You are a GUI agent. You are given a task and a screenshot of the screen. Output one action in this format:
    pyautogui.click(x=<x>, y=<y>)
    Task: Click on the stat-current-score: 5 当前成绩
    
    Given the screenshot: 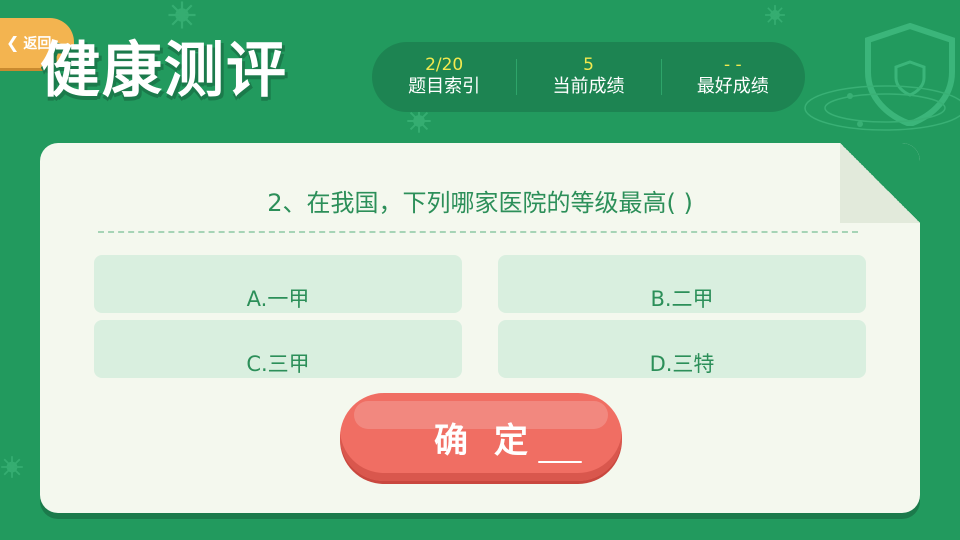 What is the action you would take?
    pyautogui.click(x=588, y=77)
    